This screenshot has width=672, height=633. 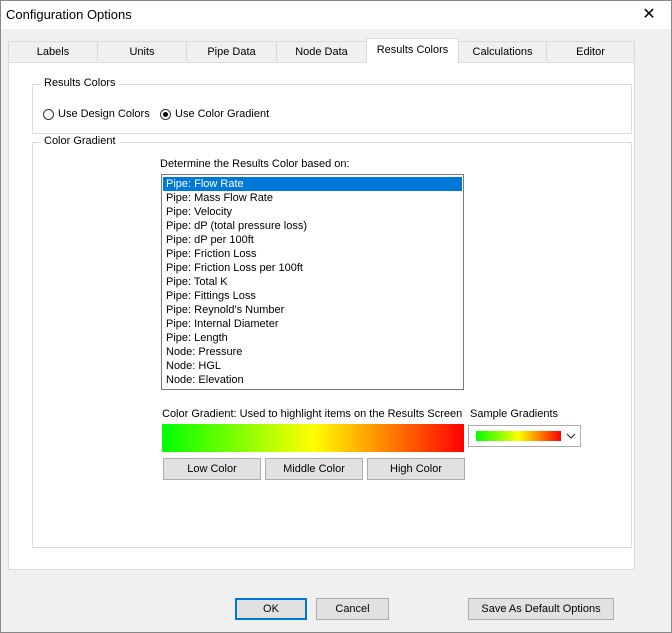 What do you see at coordinates (142, 51) in the screenshot?
I see `tab-units: Units` at bounding box center [142, 51].